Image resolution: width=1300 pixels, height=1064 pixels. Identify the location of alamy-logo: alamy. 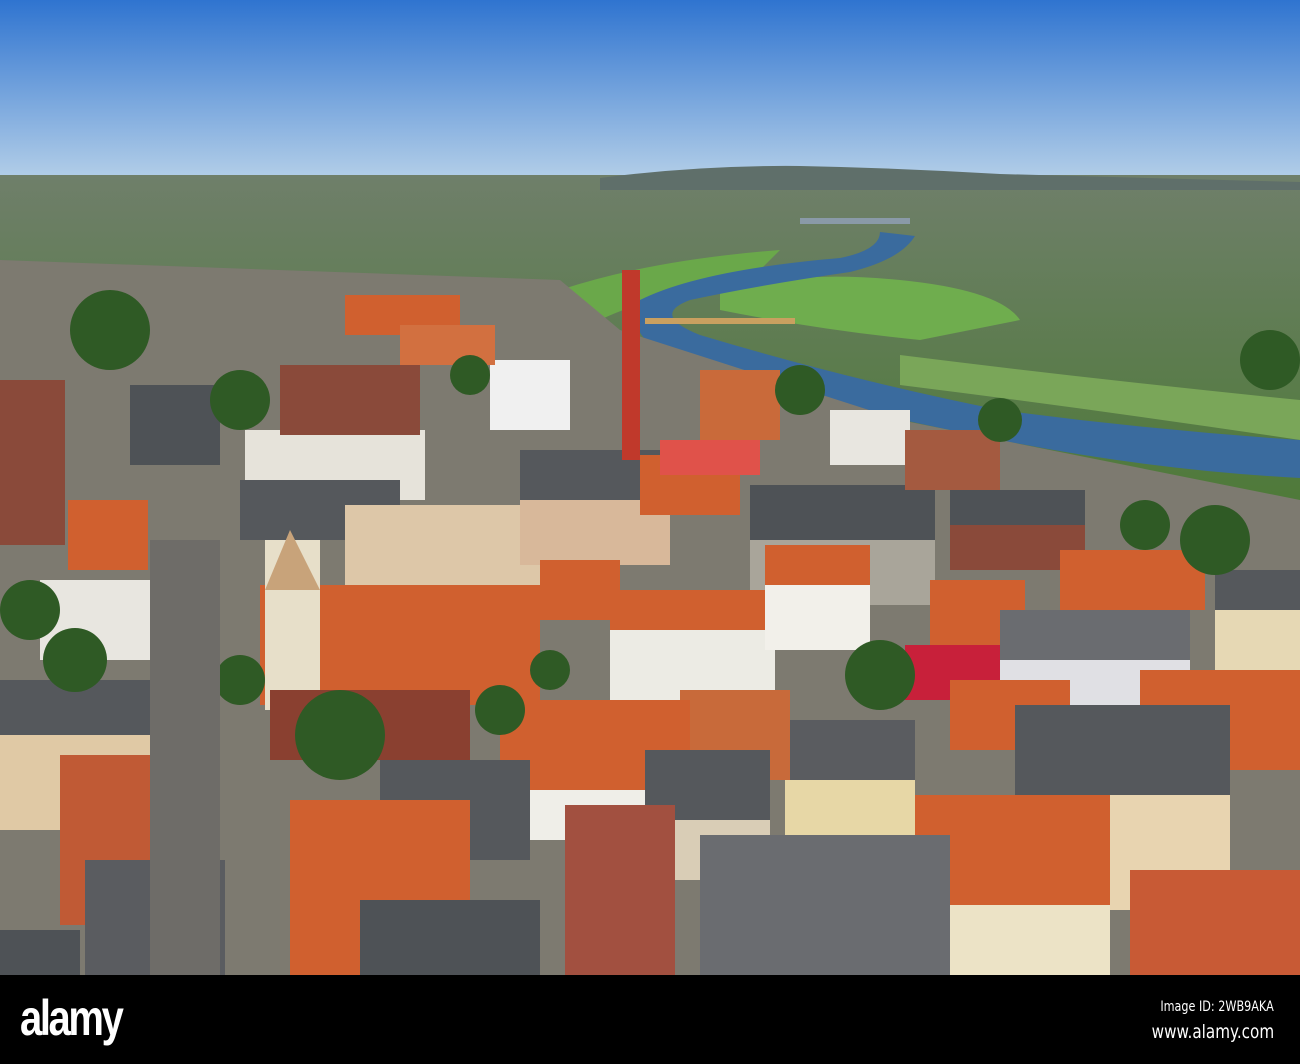
(72, 1018).